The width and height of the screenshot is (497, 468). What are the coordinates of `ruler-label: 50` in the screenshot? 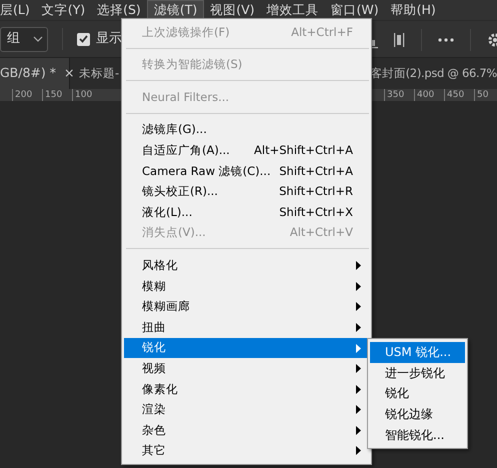 It's located at (481, 95).